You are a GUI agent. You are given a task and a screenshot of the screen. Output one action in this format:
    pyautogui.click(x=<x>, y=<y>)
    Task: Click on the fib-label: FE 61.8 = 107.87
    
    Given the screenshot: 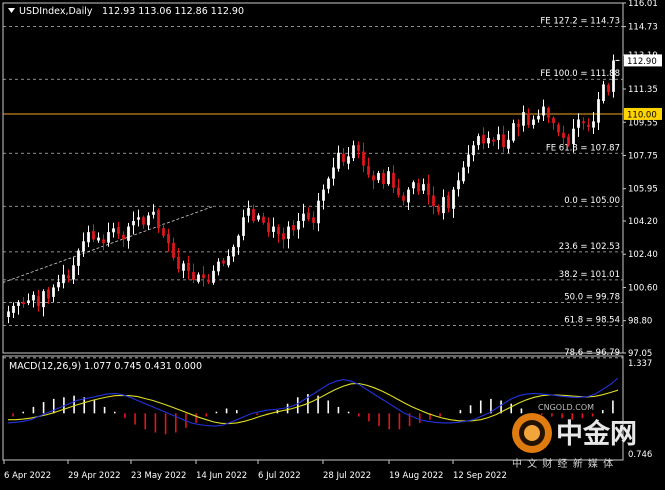 What is the action you would take?
    pyautogui.click(x=583, y=148)
    